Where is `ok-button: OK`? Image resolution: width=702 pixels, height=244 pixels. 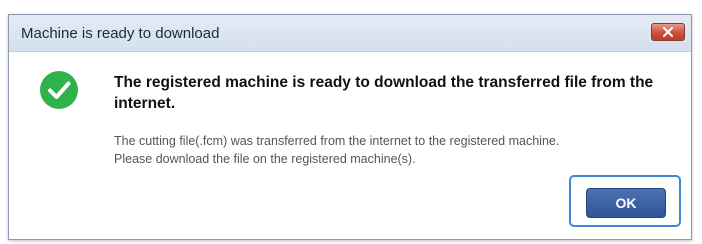 ok-button: OK is located at coordinates (626, 203).